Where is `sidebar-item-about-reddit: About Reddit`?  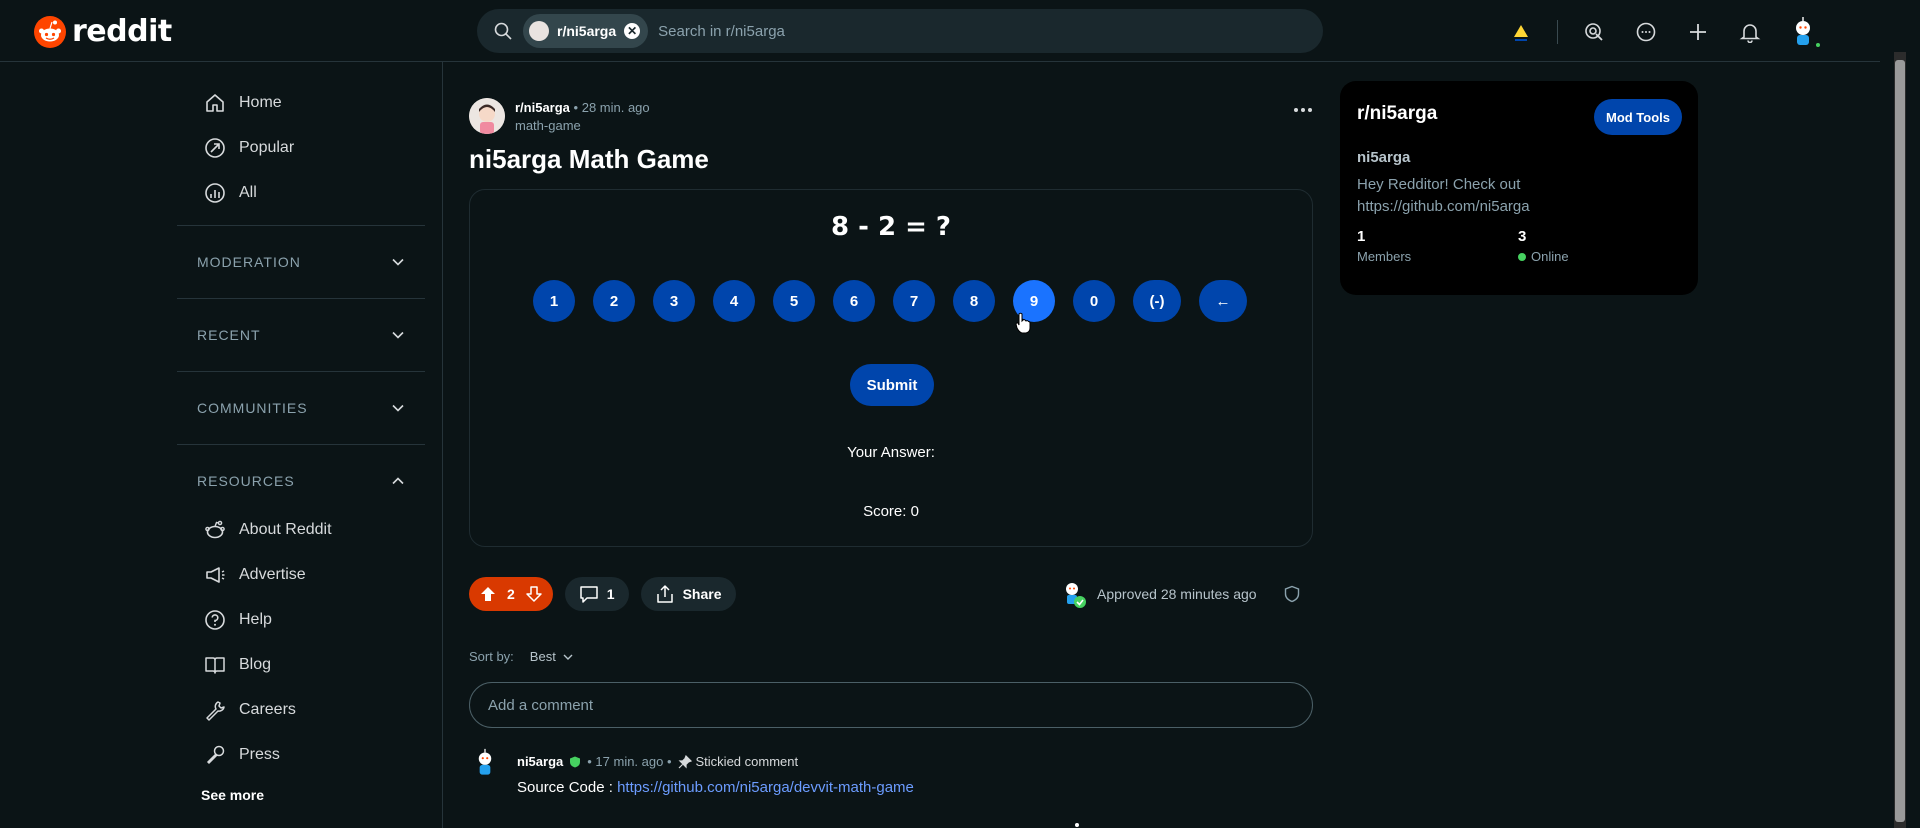
sidebar-item-about-reddit: About Reddit is located at coordinates (301, 529).